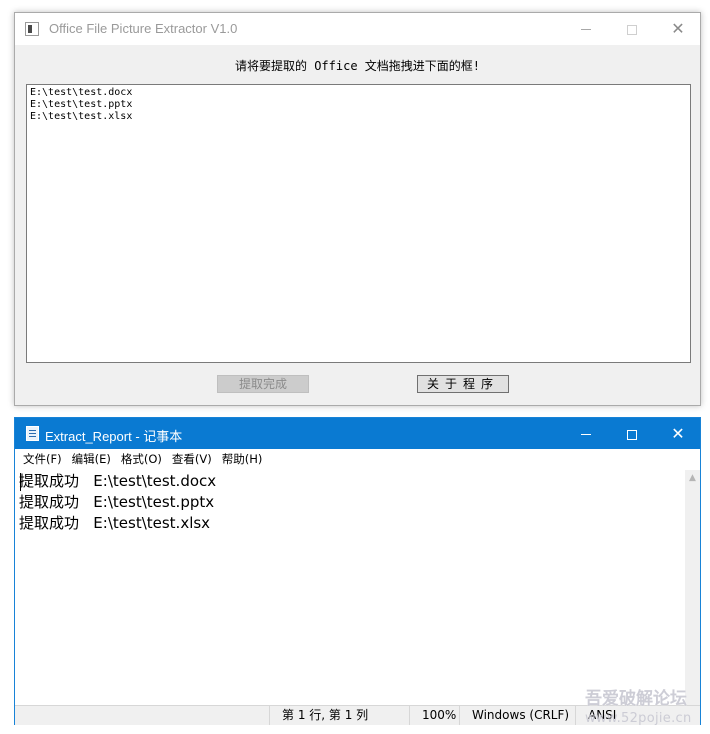 This screenshot has width=710, height=734. Describe the element at coordinates (357, 433) in the screenshot. I see `notepad-titlebar: Extract_Report - 记事本 ✕` at that location.